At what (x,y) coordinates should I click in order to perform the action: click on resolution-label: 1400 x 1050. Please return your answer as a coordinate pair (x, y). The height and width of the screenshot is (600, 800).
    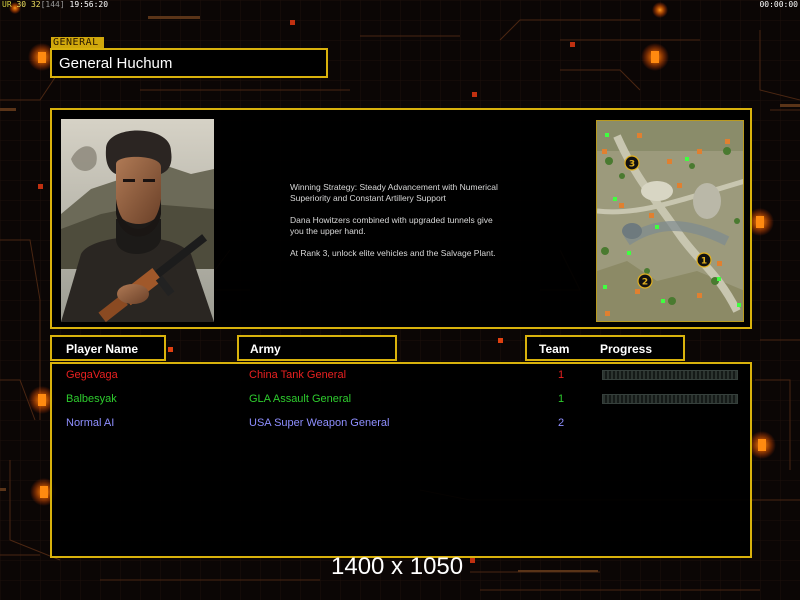
    Looking at the image, I should click on (397, 566).